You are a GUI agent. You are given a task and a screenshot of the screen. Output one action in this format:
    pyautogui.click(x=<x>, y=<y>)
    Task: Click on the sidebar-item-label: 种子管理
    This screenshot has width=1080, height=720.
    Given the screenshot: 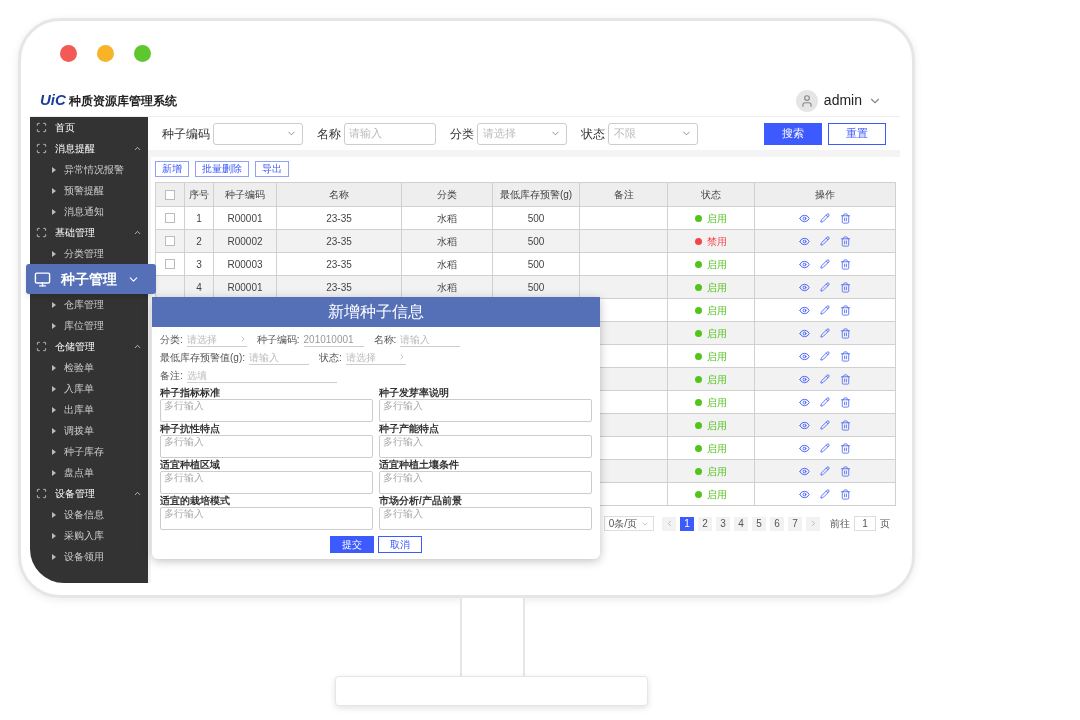 What is the action you would take?
    pyautogui.click(x=89, y=279)
    